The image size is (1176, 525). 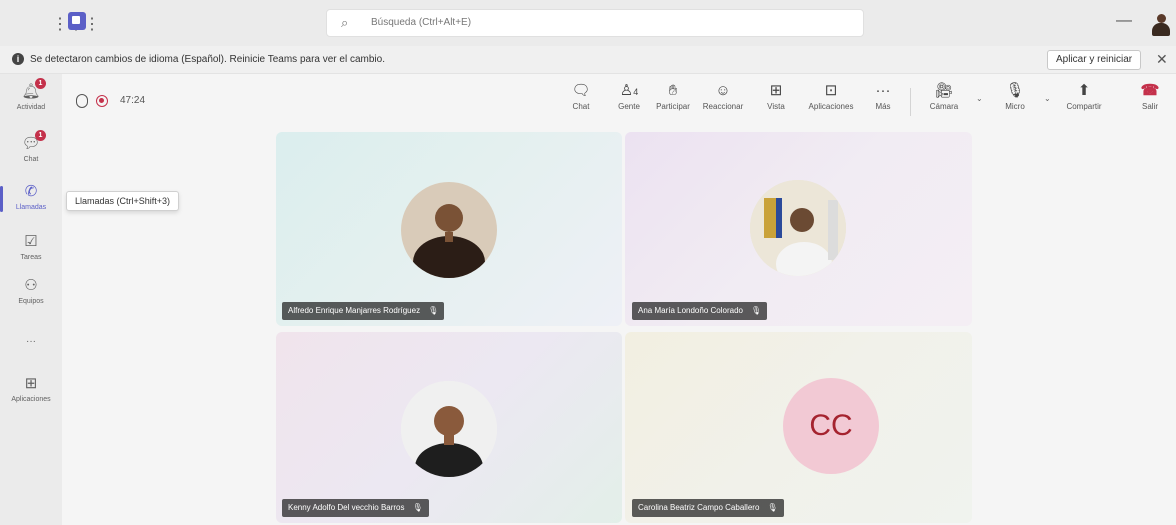 What do you see at coordinates (699, 507) in the screenshot?
I see `participant-name-text: Carolina Beatriz Campo Caballero` at bounding box center [699, 507].